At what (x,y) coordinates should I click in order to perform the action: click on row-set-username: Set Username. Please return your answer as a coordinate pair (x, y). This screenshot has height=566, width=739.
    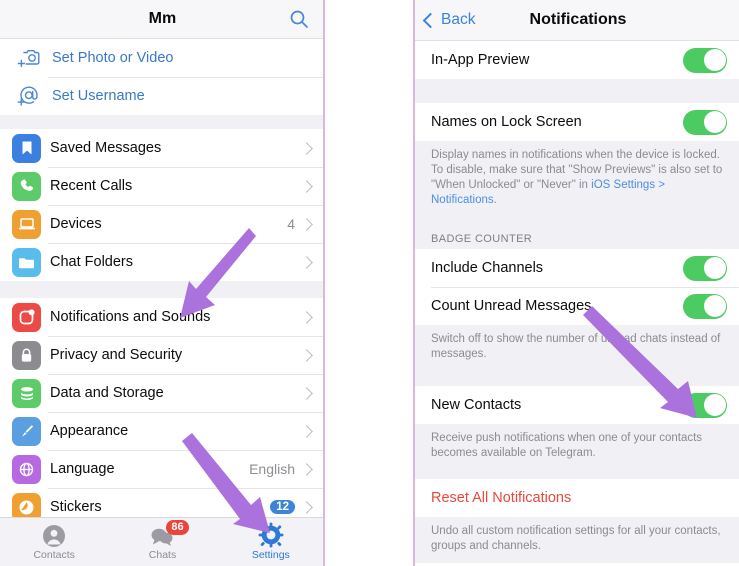
    Looking at the image, I should click on (162, 96).